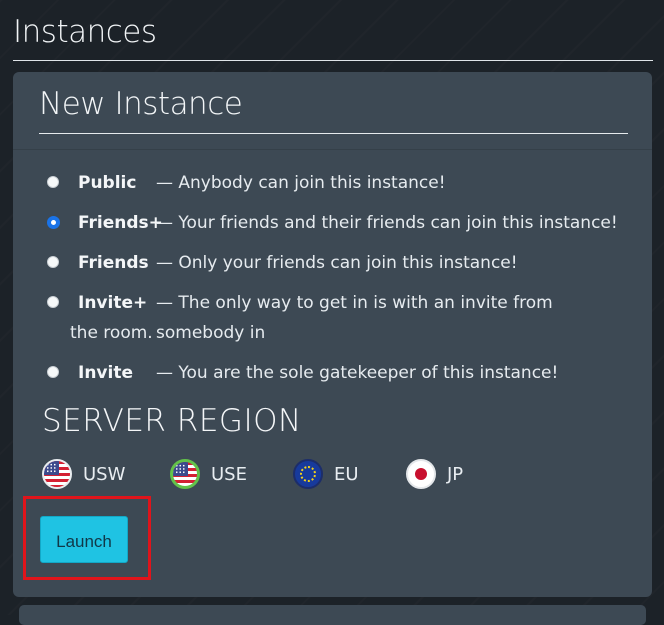 Image resolution: width=664 pixels, height=625 pixels. I want to click on radio-invite-plus, so click(53, 302).